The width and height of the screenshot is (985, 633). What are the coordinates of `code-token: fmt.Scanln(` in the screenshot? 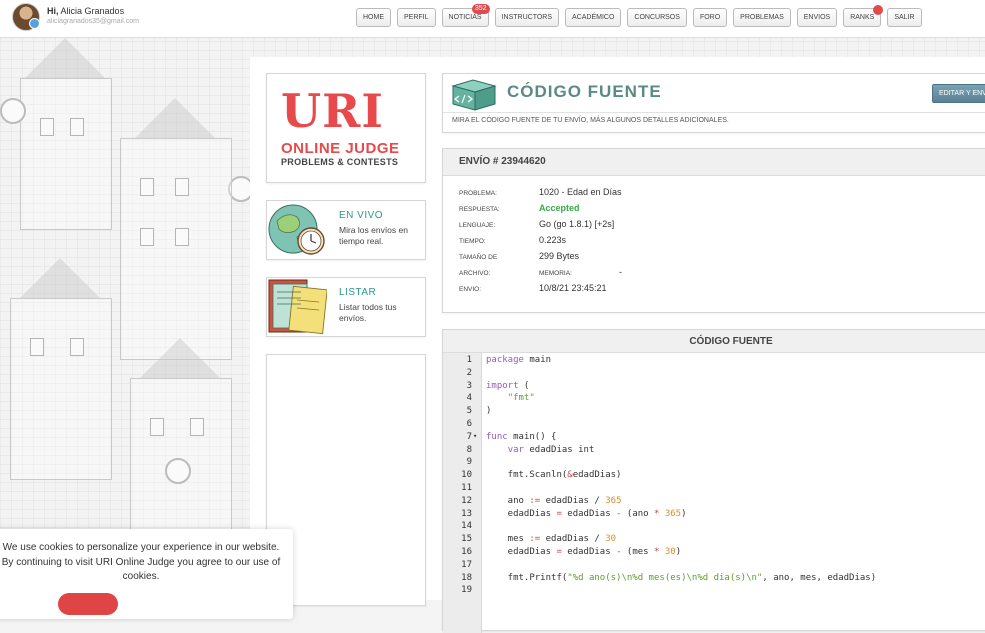 It's located at (527, 475).